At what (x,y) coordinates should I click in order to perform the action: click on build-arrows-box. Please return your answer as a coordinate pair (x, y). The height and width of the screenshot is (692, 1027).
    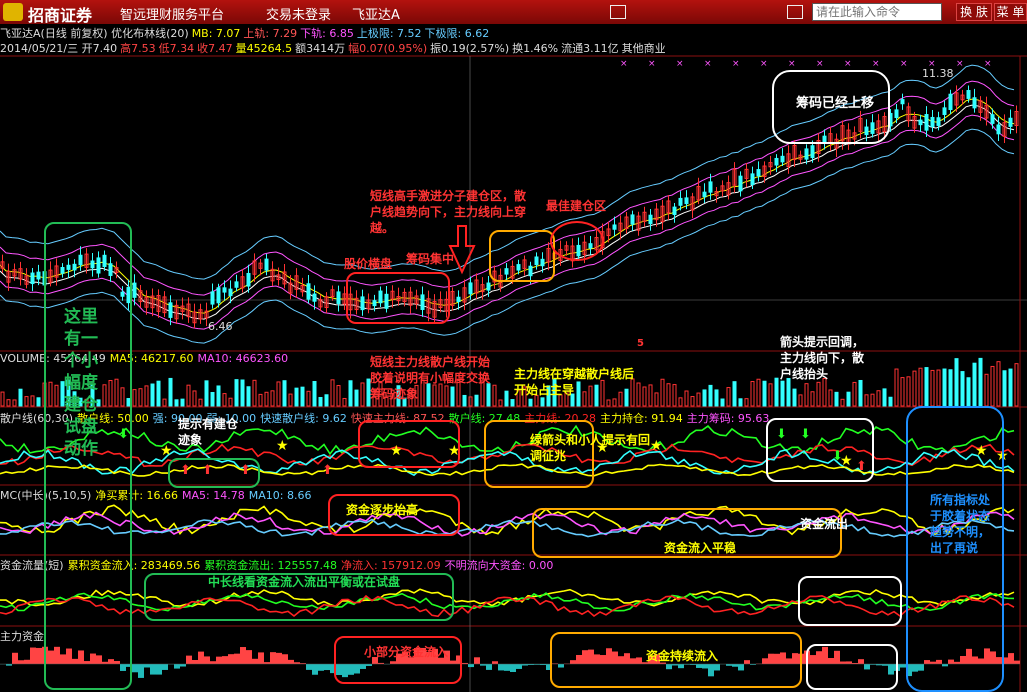
    Looking at the image, I should click on (214, 473).